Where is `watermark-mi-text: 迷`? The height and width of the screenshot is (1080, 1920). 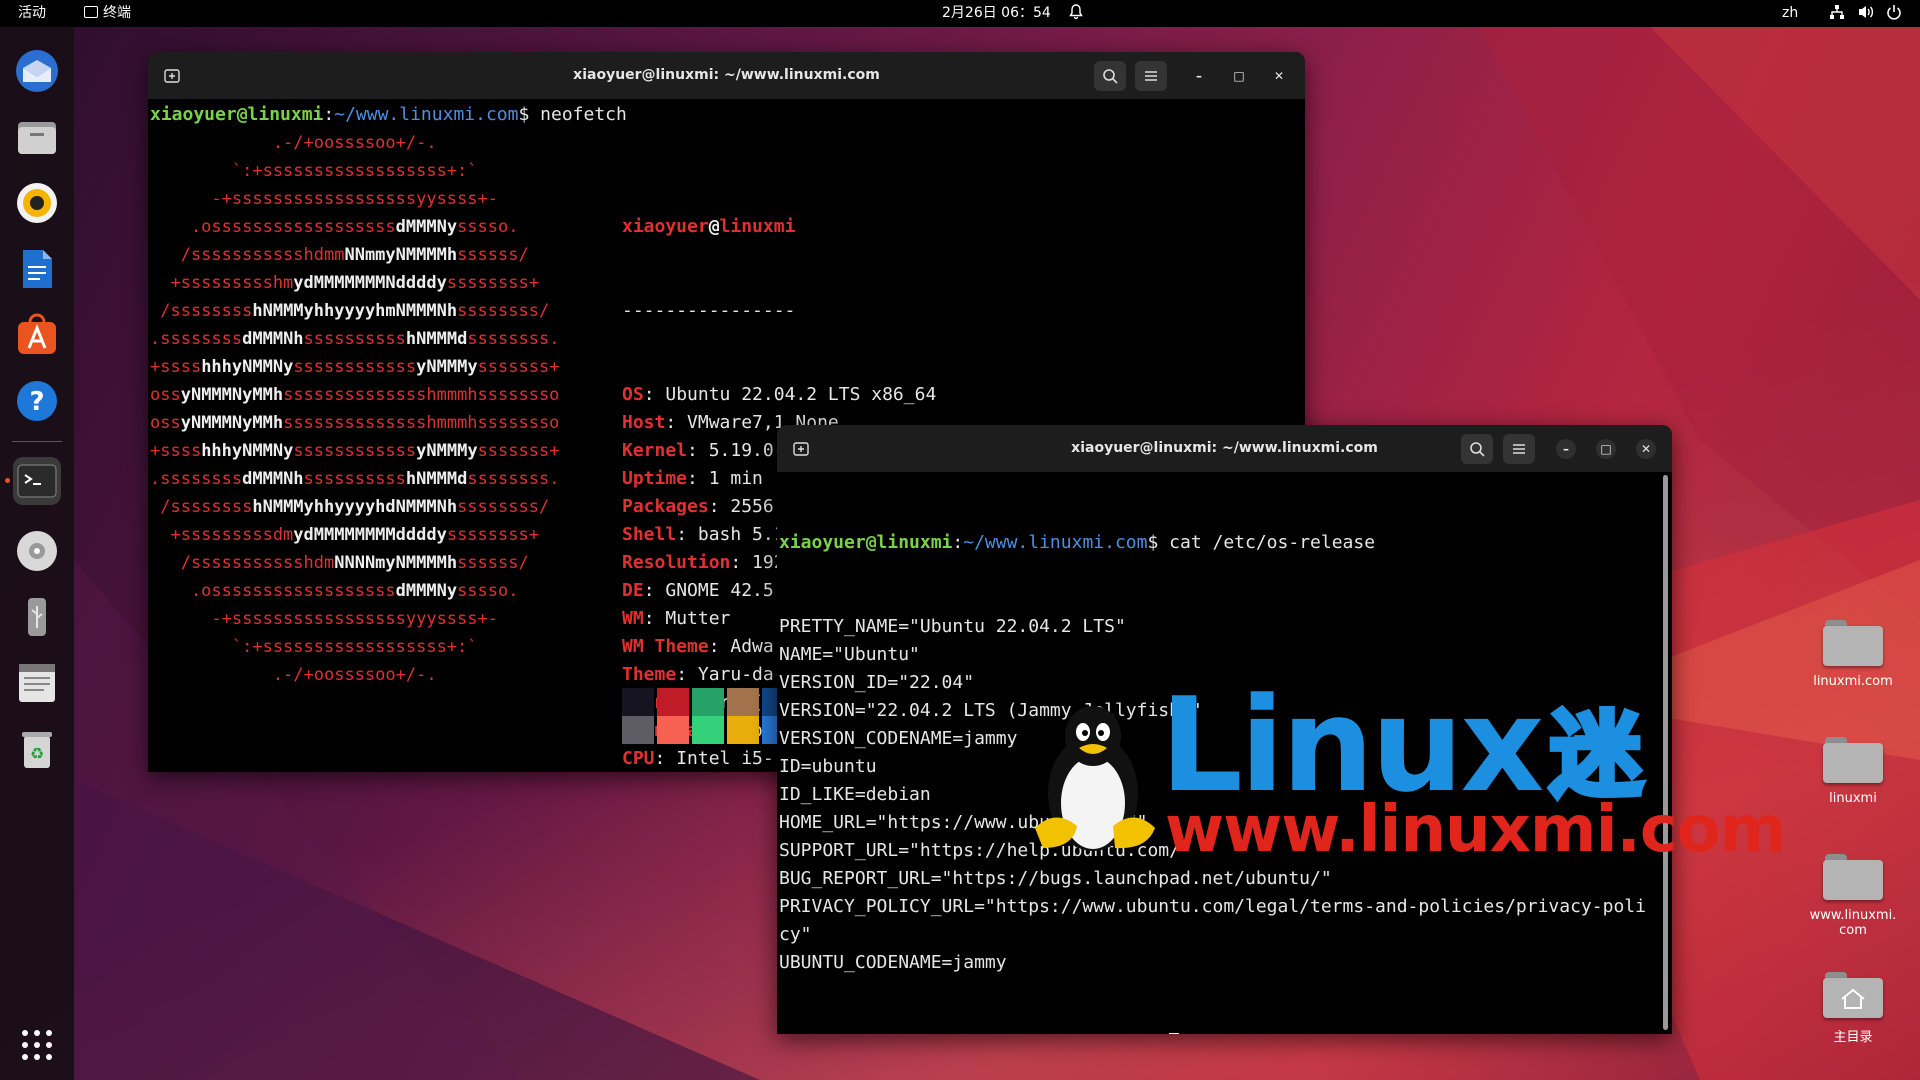 watermark-mi-text: 迷 is located at coordinates (1596, 755).